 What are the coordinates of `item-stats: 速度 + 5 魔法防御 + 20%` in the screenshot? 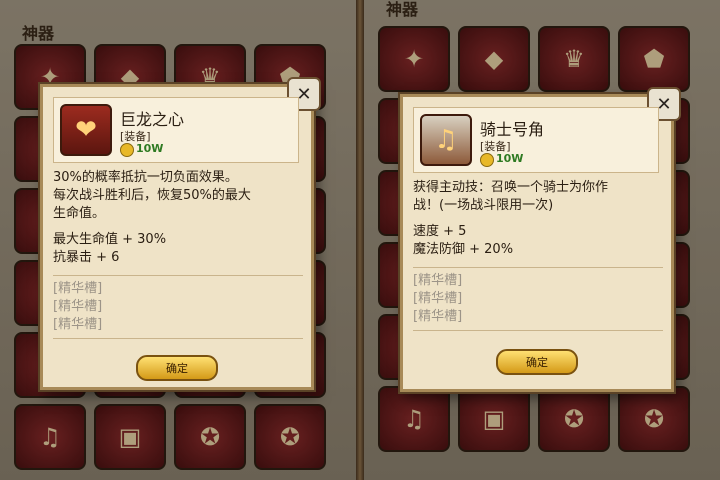 It's located at (463, 240).